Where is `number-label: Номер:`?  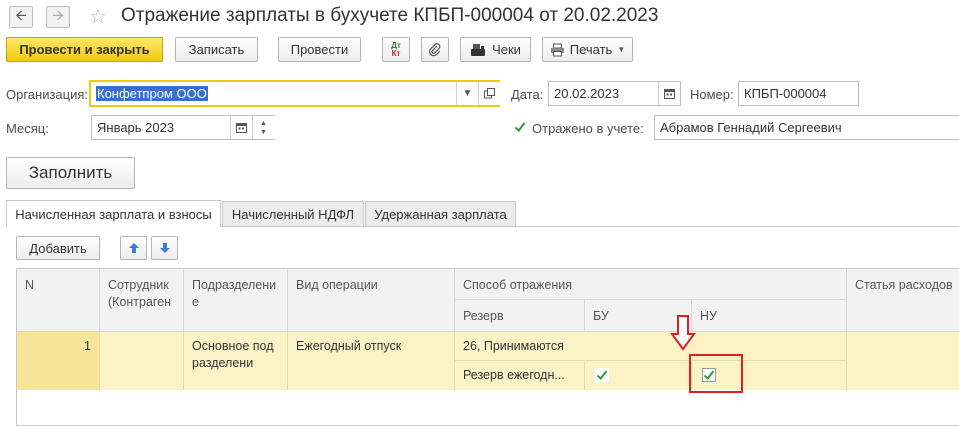 number-label: Номер: is located at coordinates (712, 94).